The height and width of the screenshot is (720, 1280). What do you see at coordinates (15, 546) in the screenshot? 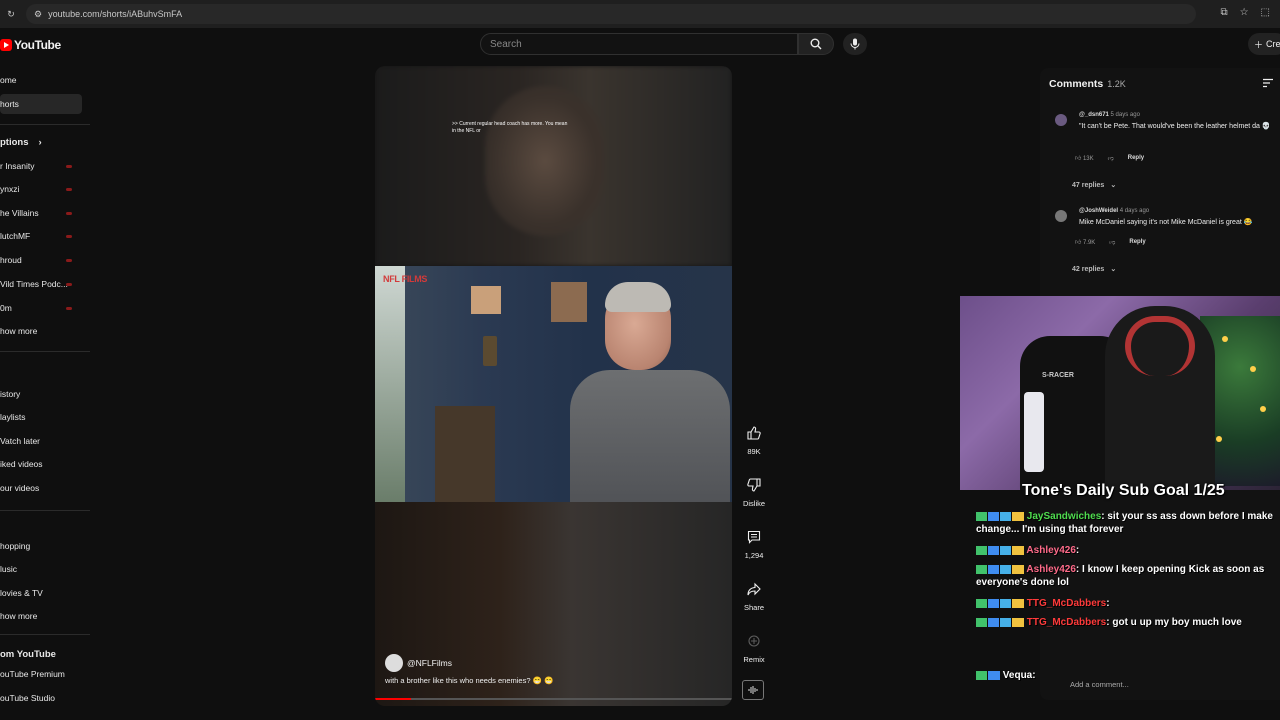
I see `sidebar-item-label: hopping` at bounding box center [15, 546].